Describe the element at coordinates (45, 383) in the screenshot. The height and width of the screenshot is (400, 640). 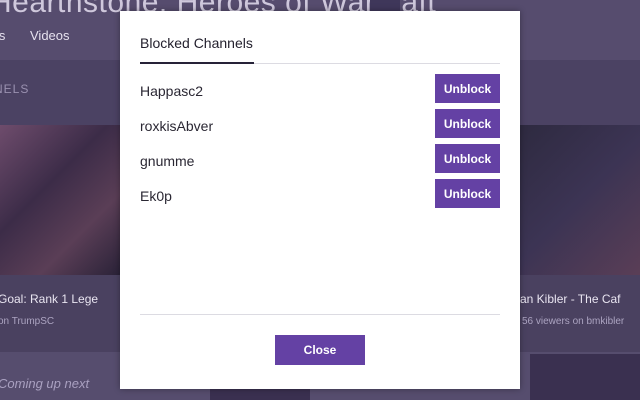
I see `background-coming-up: Coming up next` at that location.